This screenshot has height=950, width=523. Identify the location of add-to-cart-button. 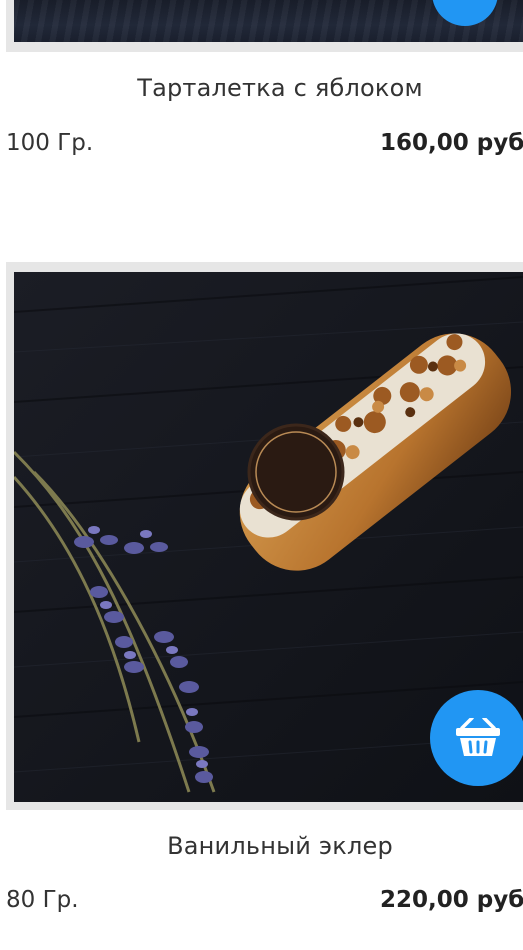
(476, 738).